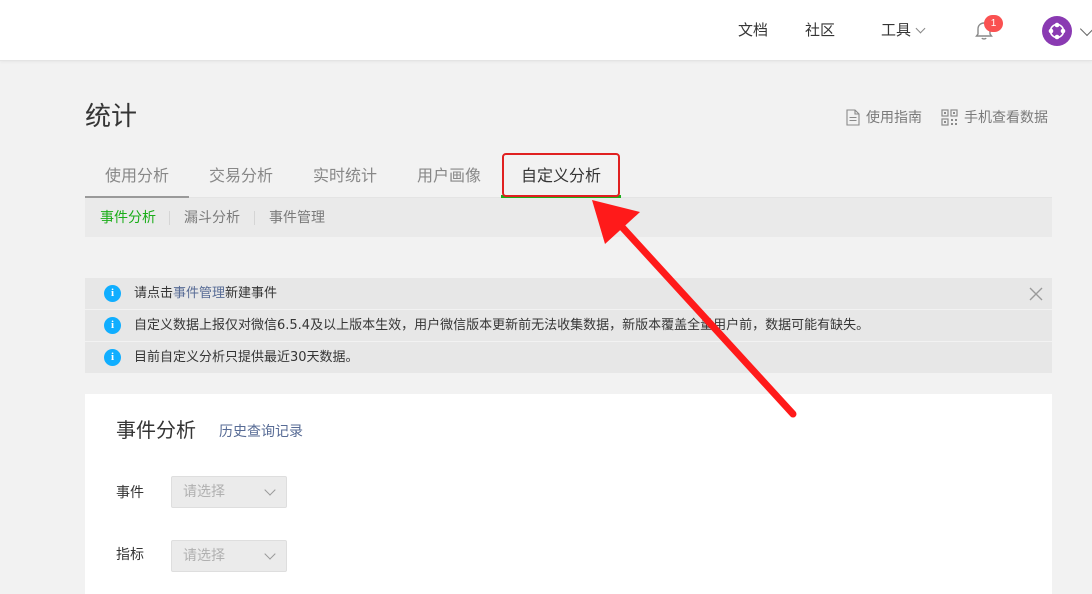  I want to click on notification-badge: 1, so click(993, 23).